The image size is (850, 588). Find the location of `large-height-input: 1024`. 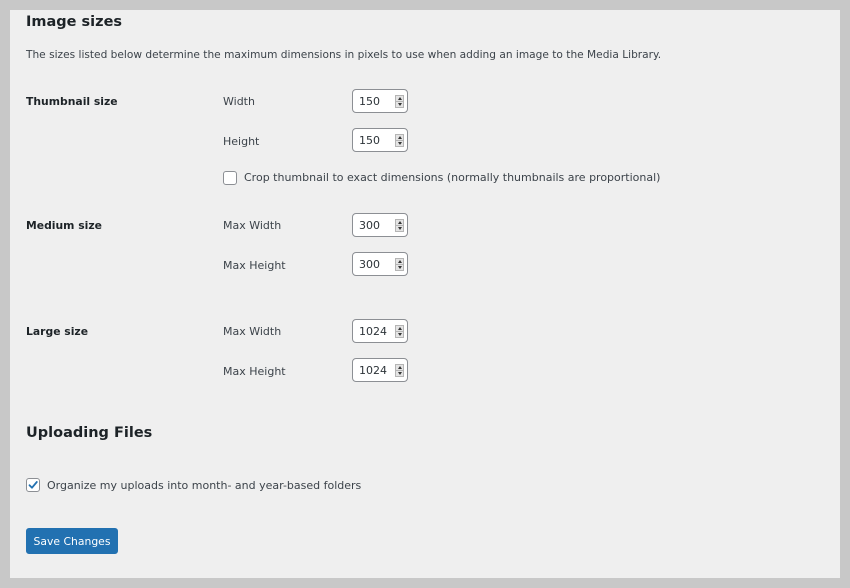

large-height-input: 1024 is located at coordinates (380, 370).